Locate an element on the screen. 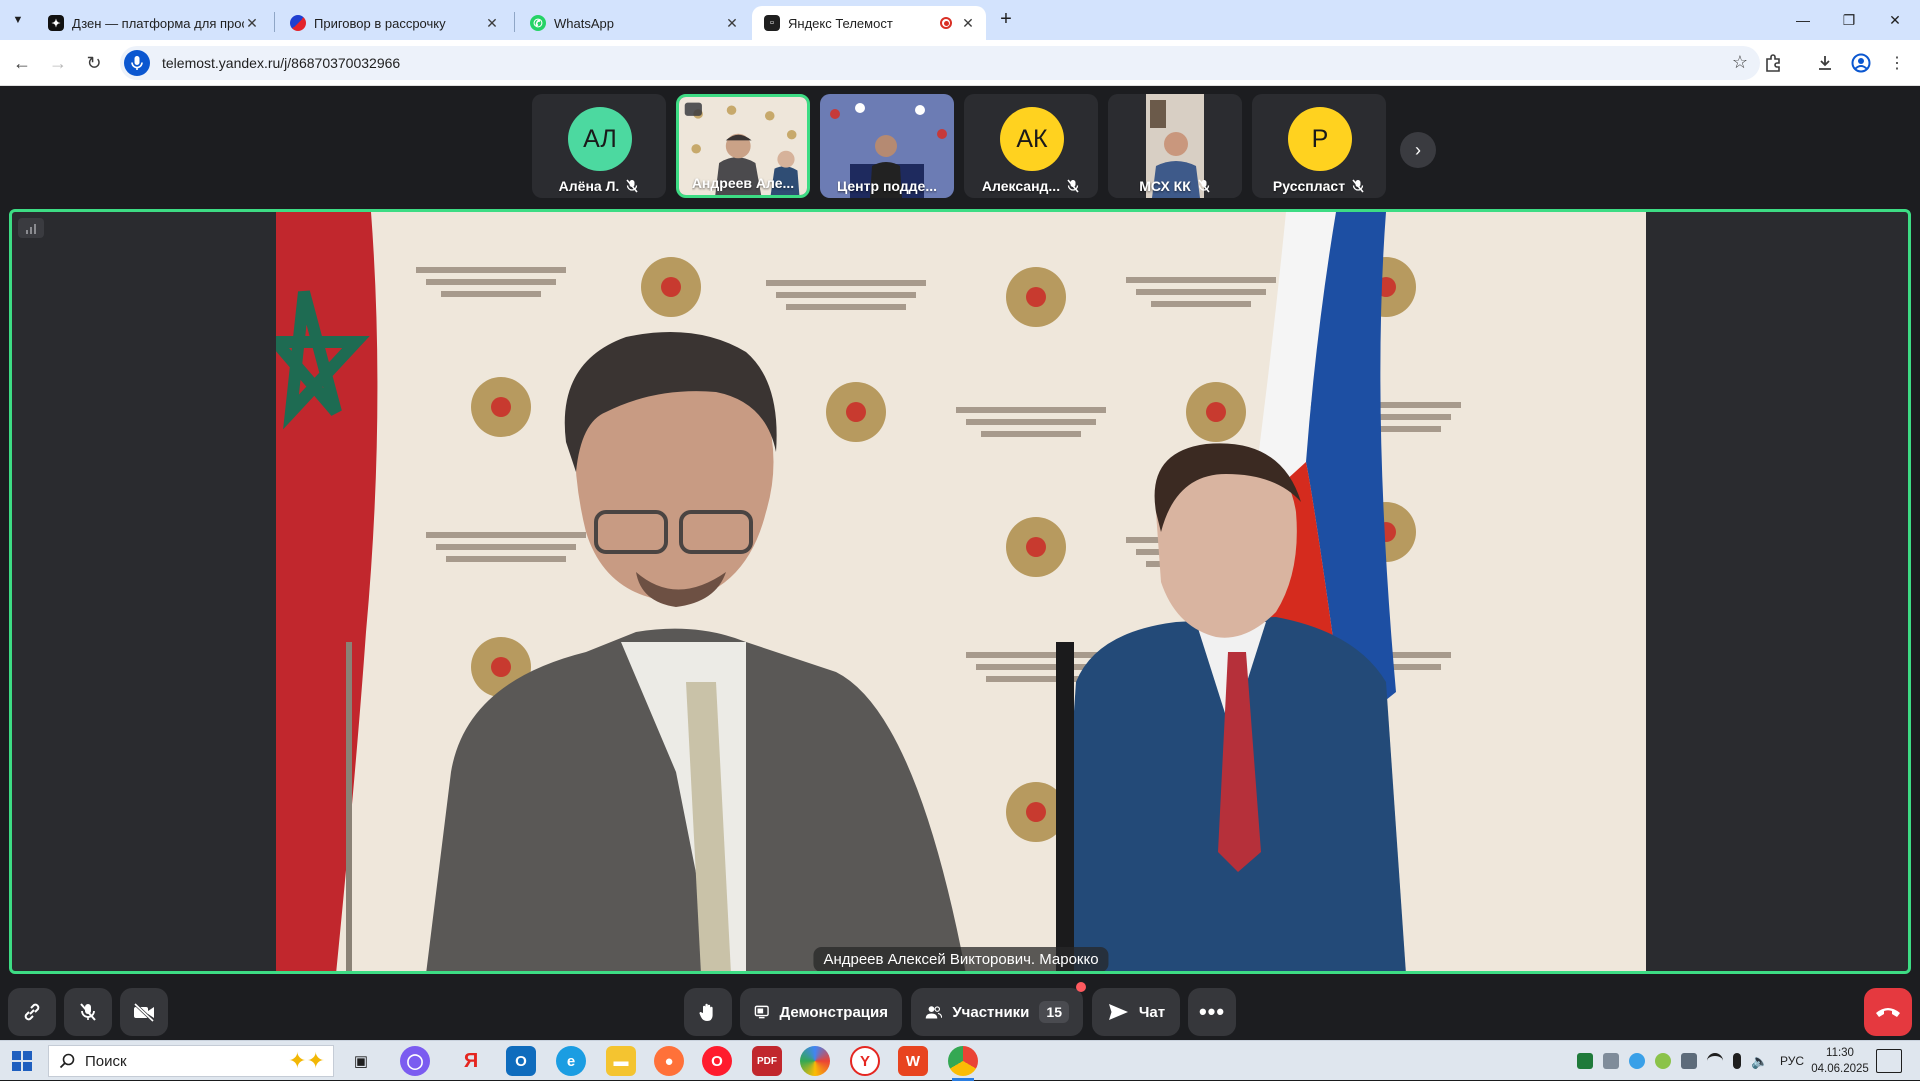 The width and height of the screenshot is (1920, 1081). brave-icon: W is located at coordinates (913, 1061).